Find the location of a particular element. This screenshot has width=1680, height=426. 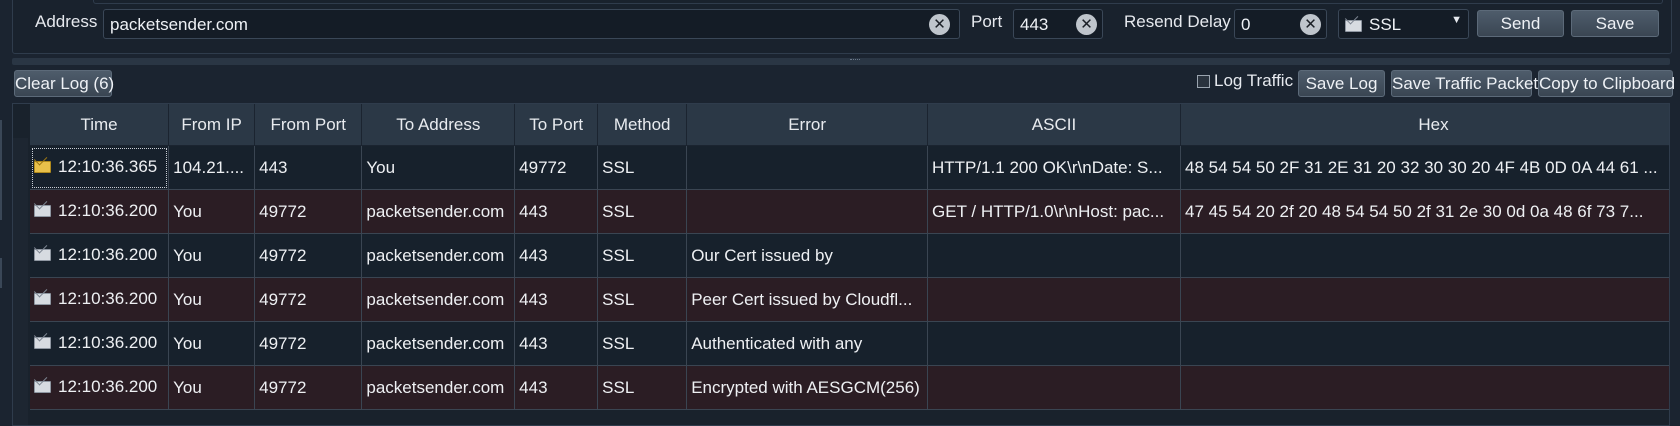

log-traffic-checkbox is located at coordinates (1203, 81).